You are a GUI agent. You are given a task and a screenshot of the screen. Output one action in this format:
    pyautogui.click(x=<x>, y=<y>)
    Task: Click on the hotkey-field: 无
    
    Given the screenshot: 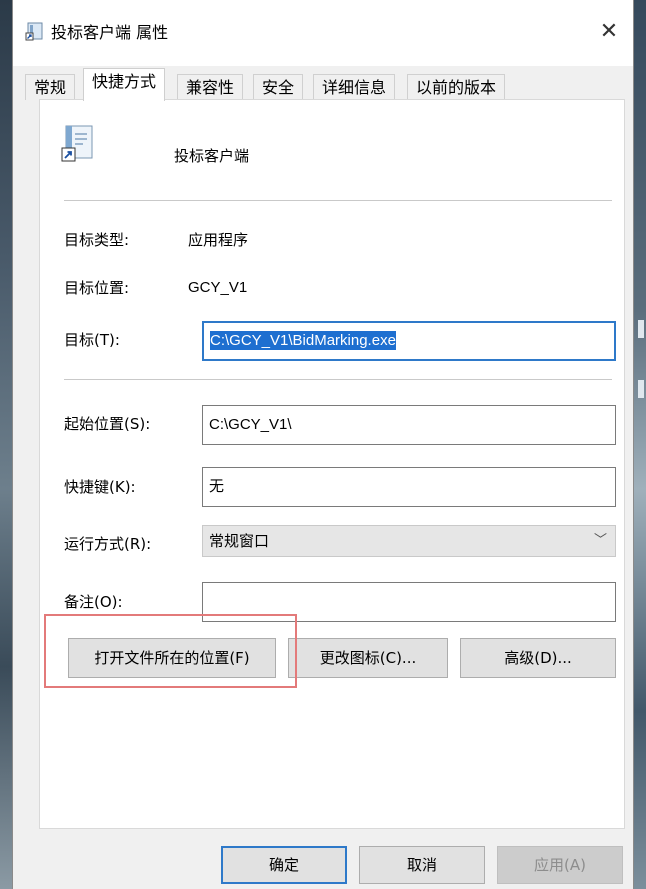 What is the action you would take?
    pyautogui.click(x=409, y=487)
    